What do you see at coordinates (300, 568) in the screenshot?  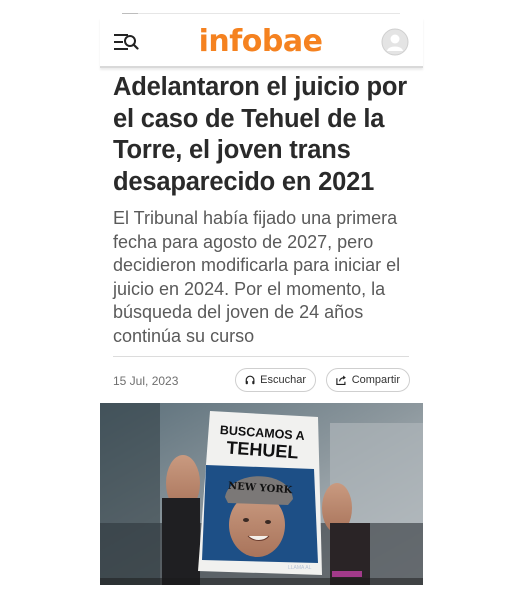 I see `sign-footer: LLAMA AL` at bounding box center [300, 568].